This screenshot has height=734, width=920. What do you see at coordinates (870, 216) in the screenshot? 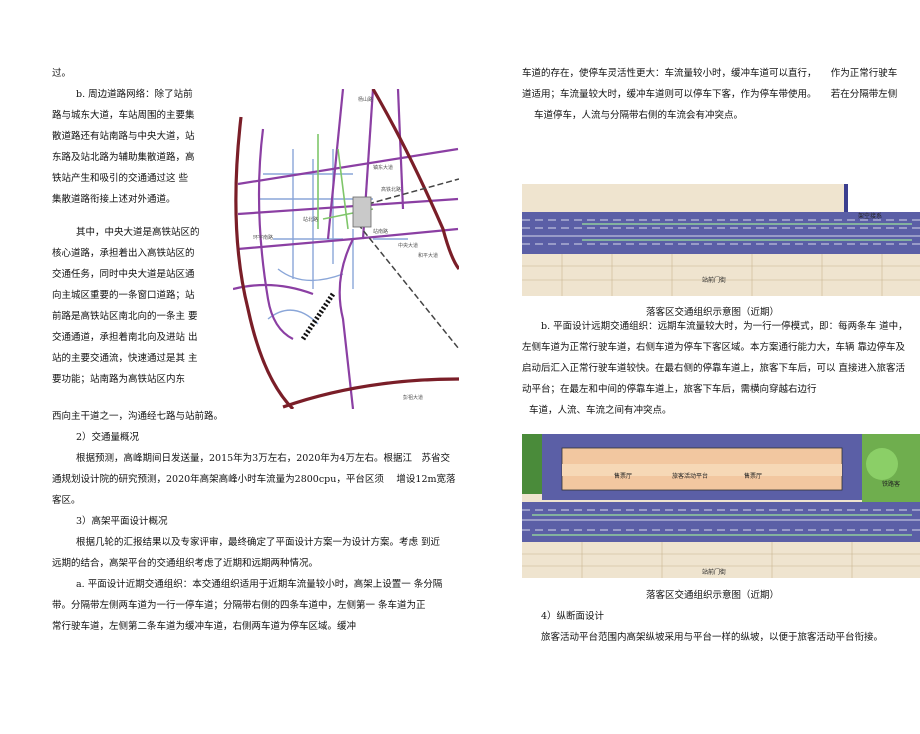
I see `bridge-label: 架空接系` at bounding box center [870, 216].